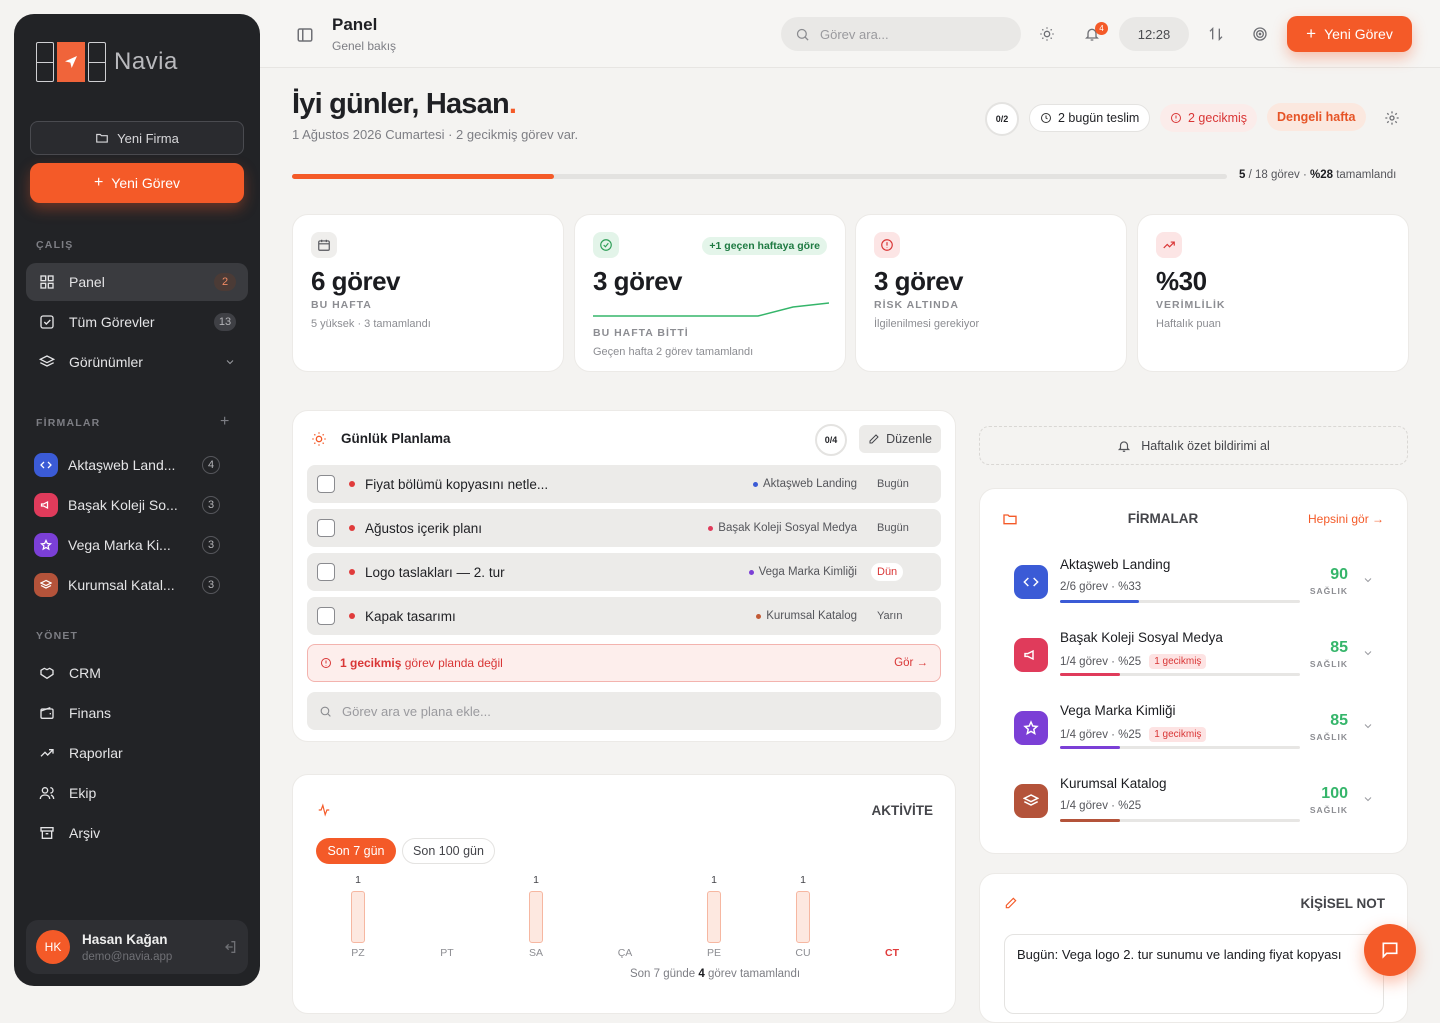  I want to click on overall-progress-label: 5 / 18 görev · %28 tamamlandı, so click(1318, 175).